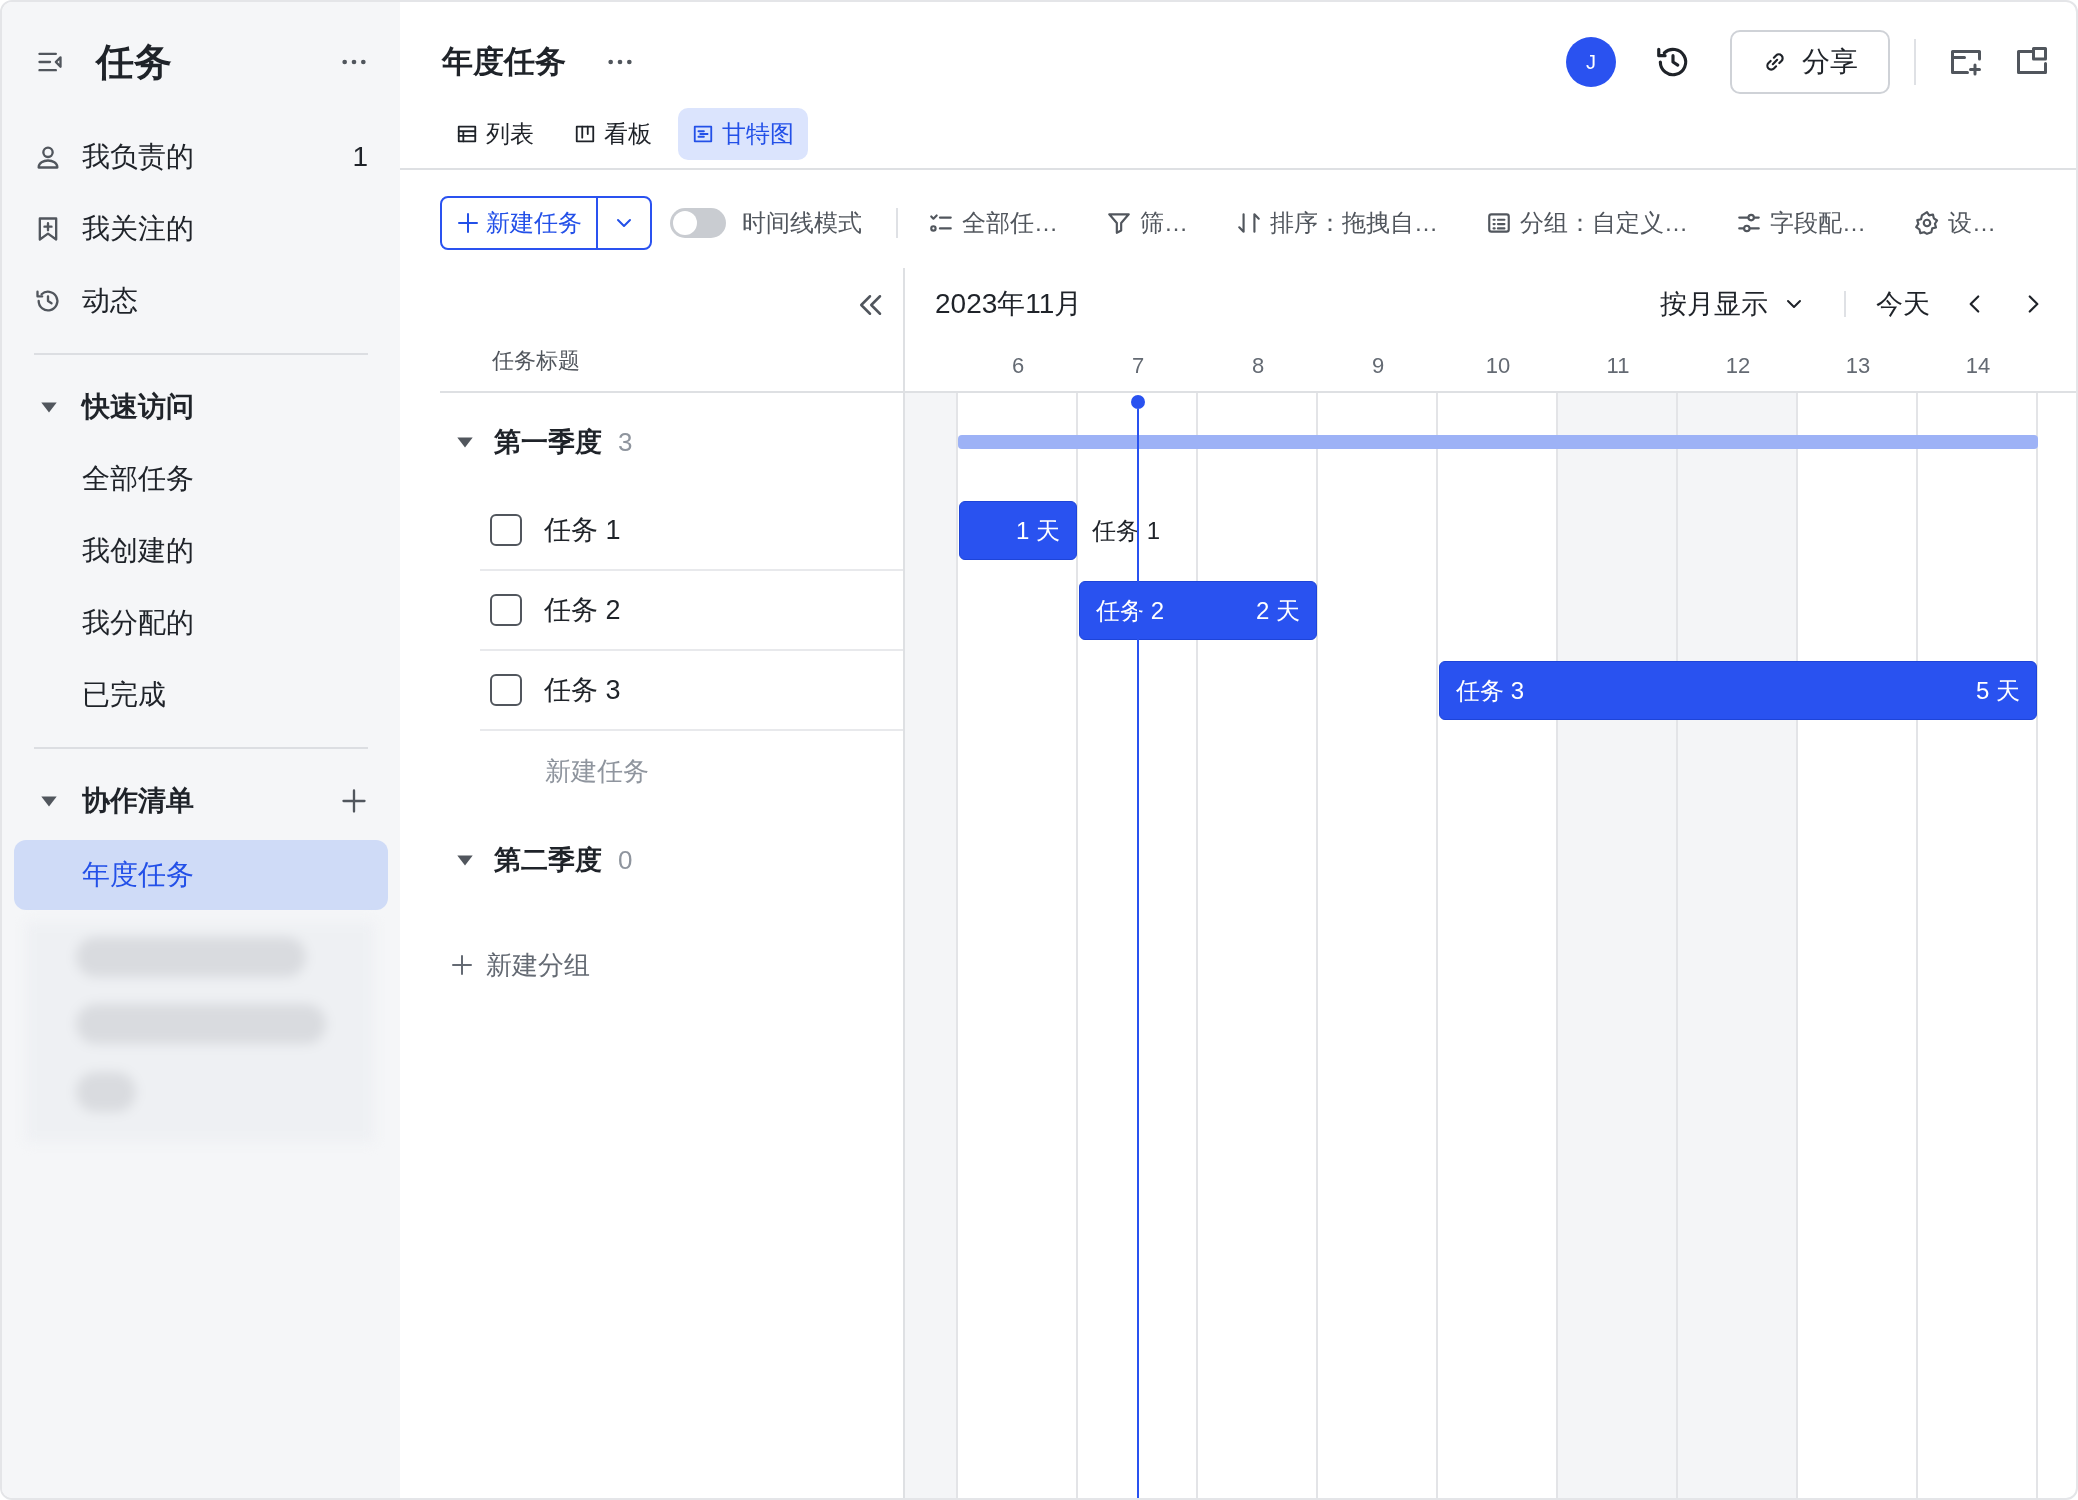  I want to click on task-bar: 1 天, so click(1018, 530).